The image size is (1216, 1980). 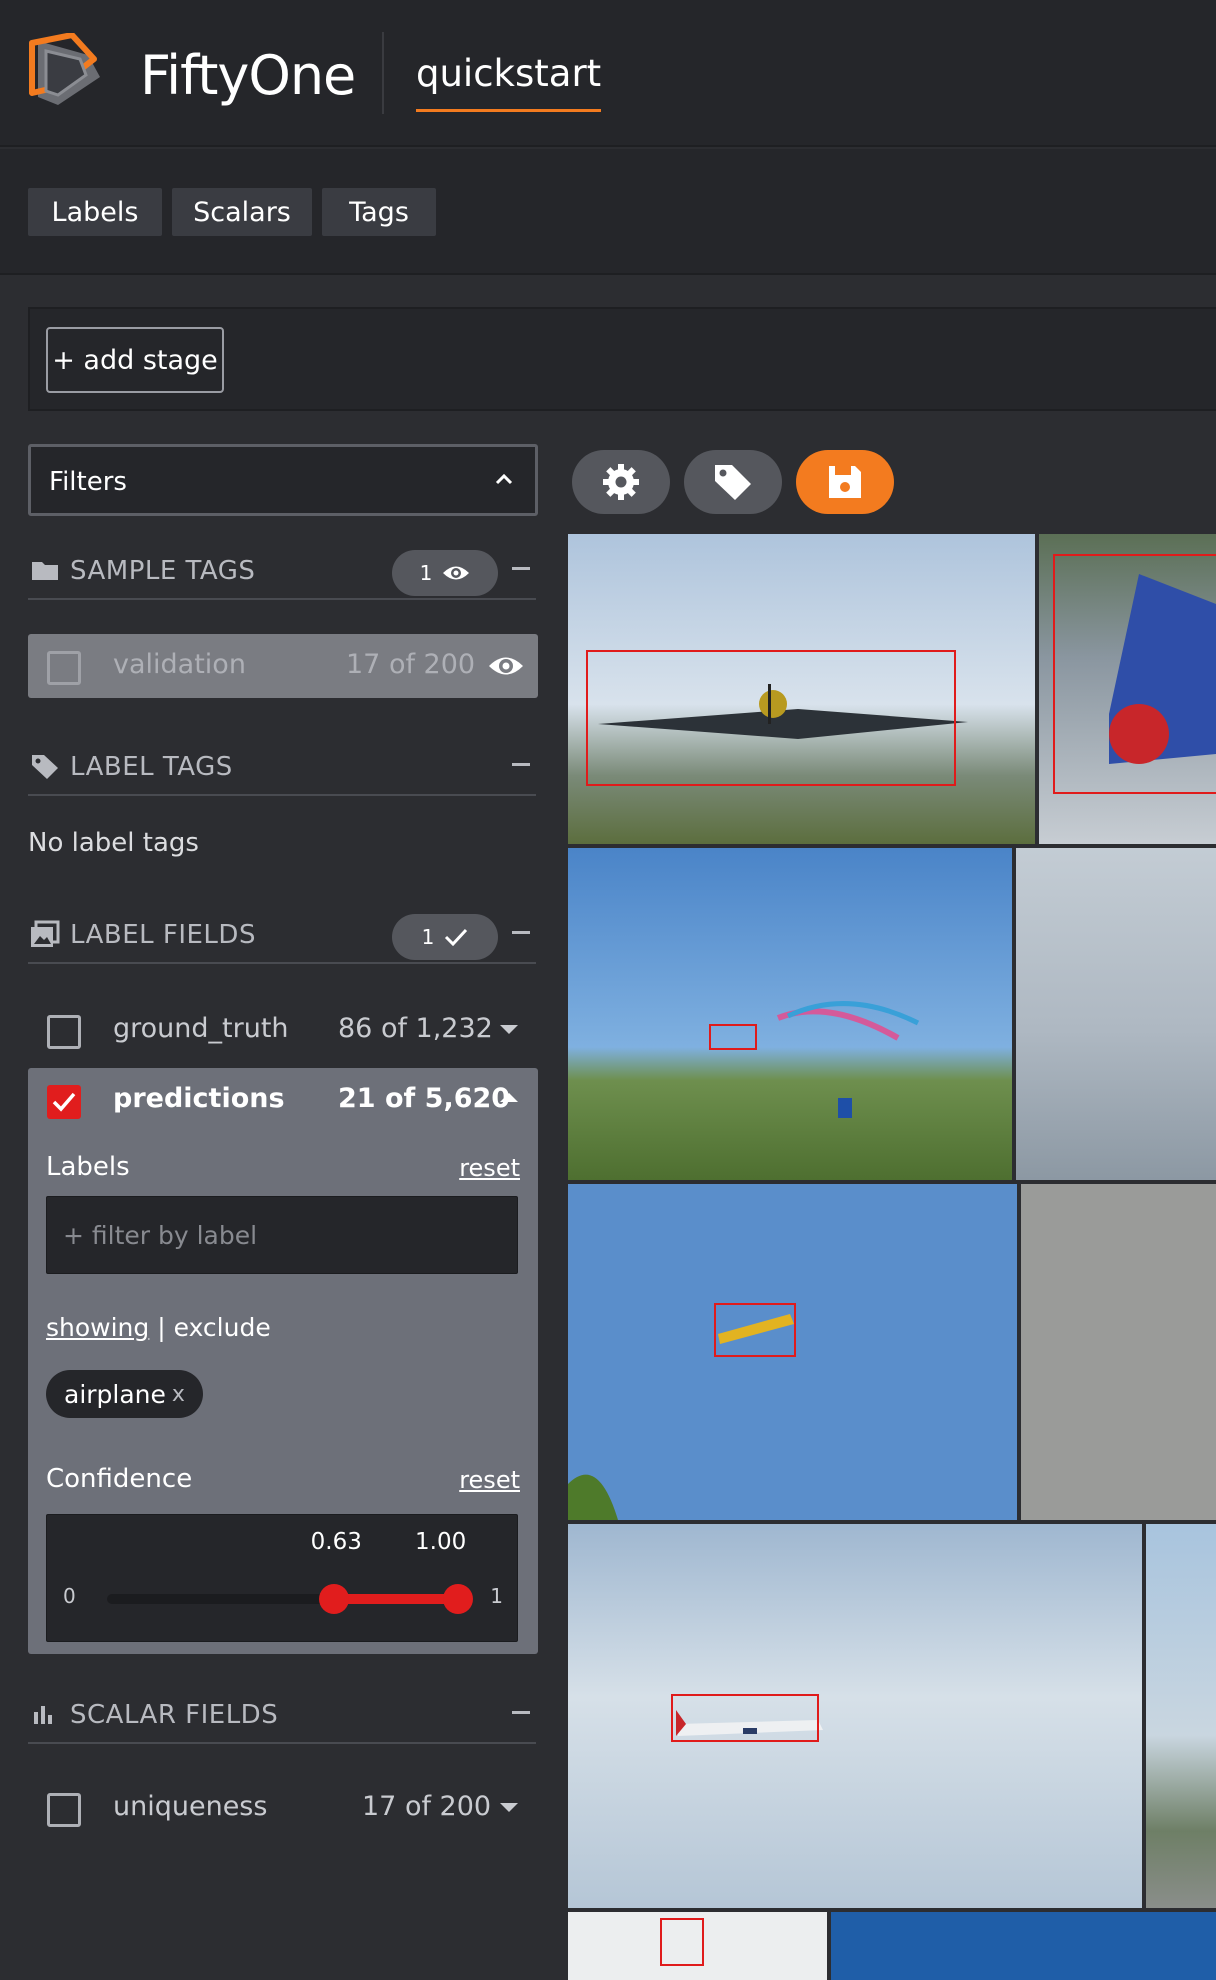 What do you see at coordinates (489, 1168) in the screenshot?
I see `labels-reset-link: reset` at bounding box center [489, 1168].